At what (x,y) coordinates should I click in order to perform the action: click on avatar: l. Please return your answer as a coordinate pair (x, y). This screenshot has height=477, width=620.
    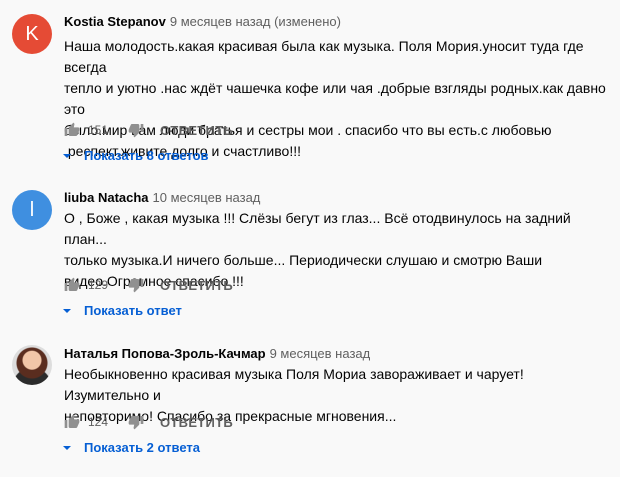
    Looking at the image, I should click on (32, 210).